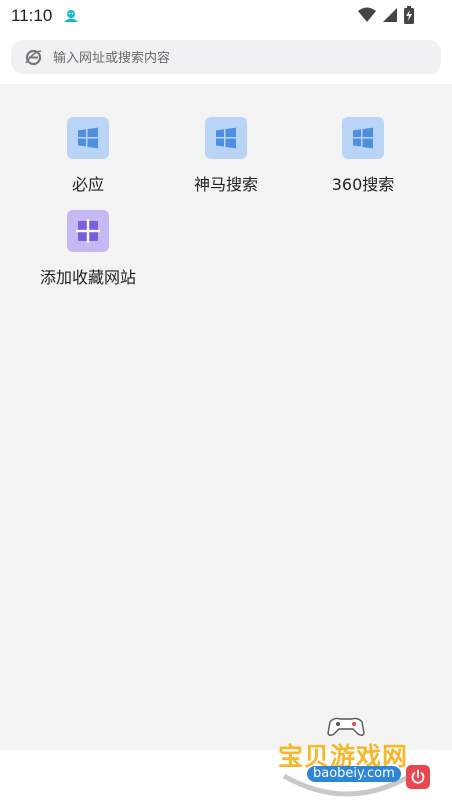  Describe the element at coordinates (390, 17) in the screenshot. I see `cellular-signal-icon` at that location.